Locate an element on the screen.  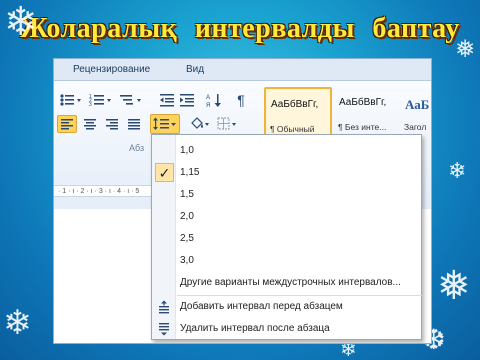
menu-item-3-0: 3,0 is located at coordinates (287, 261).